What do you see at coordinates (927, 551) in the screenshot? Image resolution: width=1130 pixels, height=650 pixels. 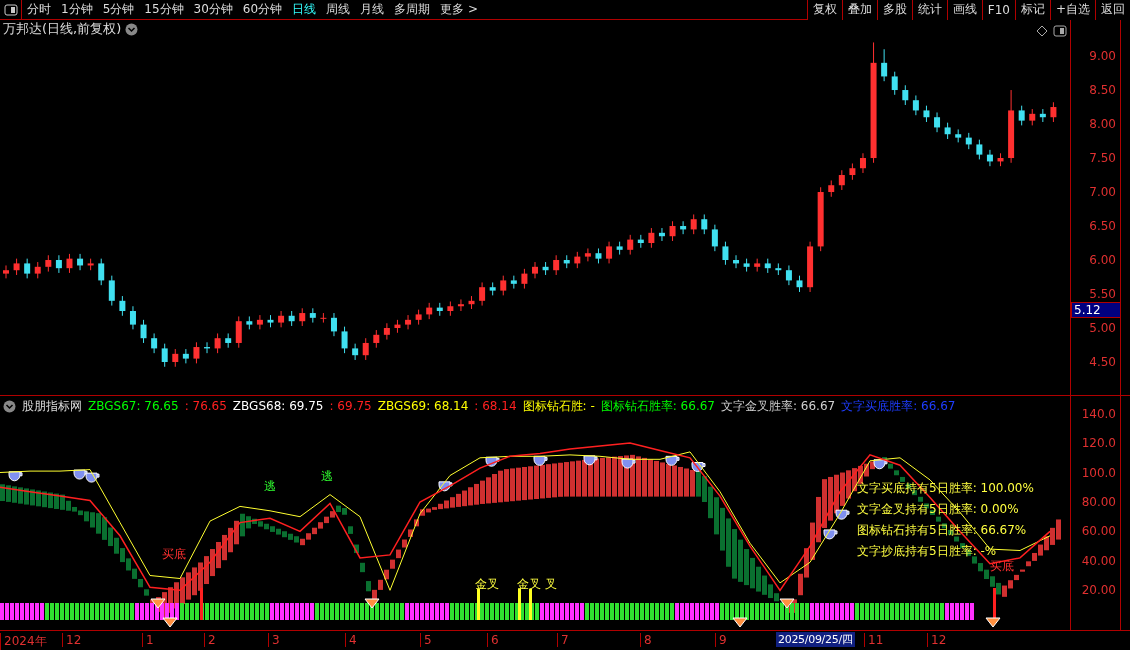 I see `stat-text: 文字抄底持有5日胜率: -%` at bounding box center [927, 551].